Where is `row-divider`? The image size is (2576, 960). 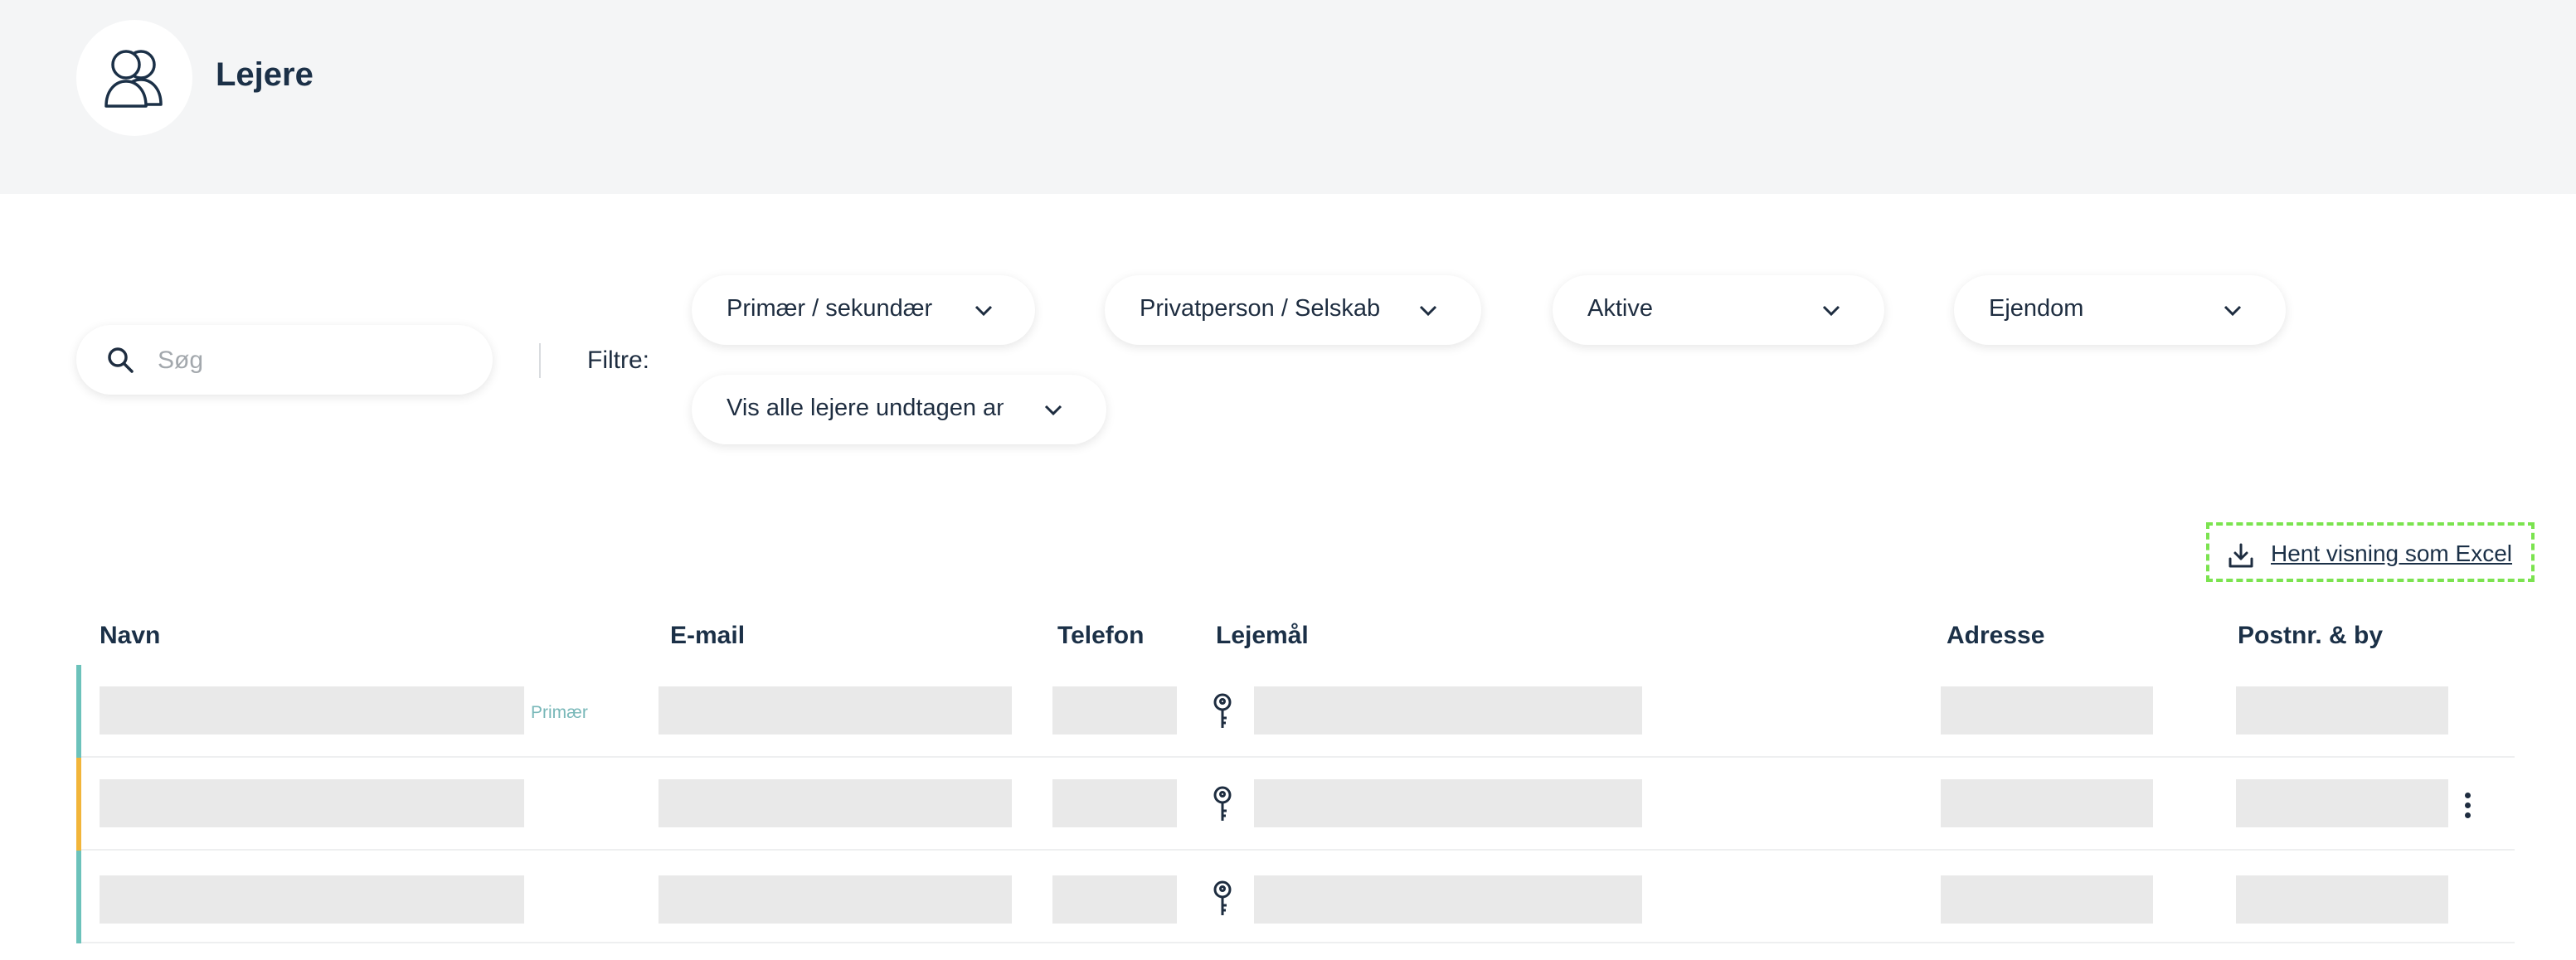
row-divider is located at coordinates (1298, 942).